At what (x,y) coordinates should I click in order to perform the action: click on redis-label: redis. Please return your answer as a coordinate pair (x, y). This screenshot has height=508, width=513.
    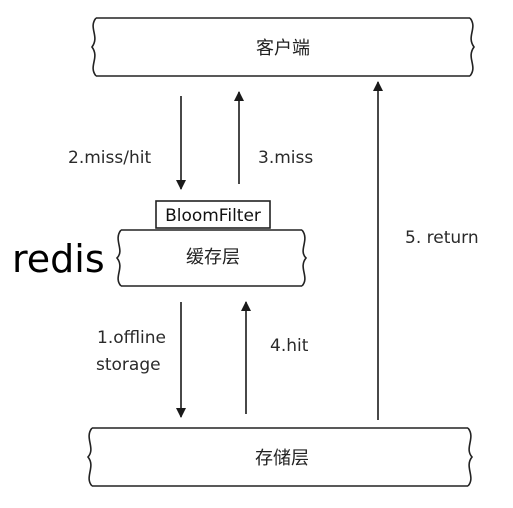
    Looking at the image, I should click on (58, 259).